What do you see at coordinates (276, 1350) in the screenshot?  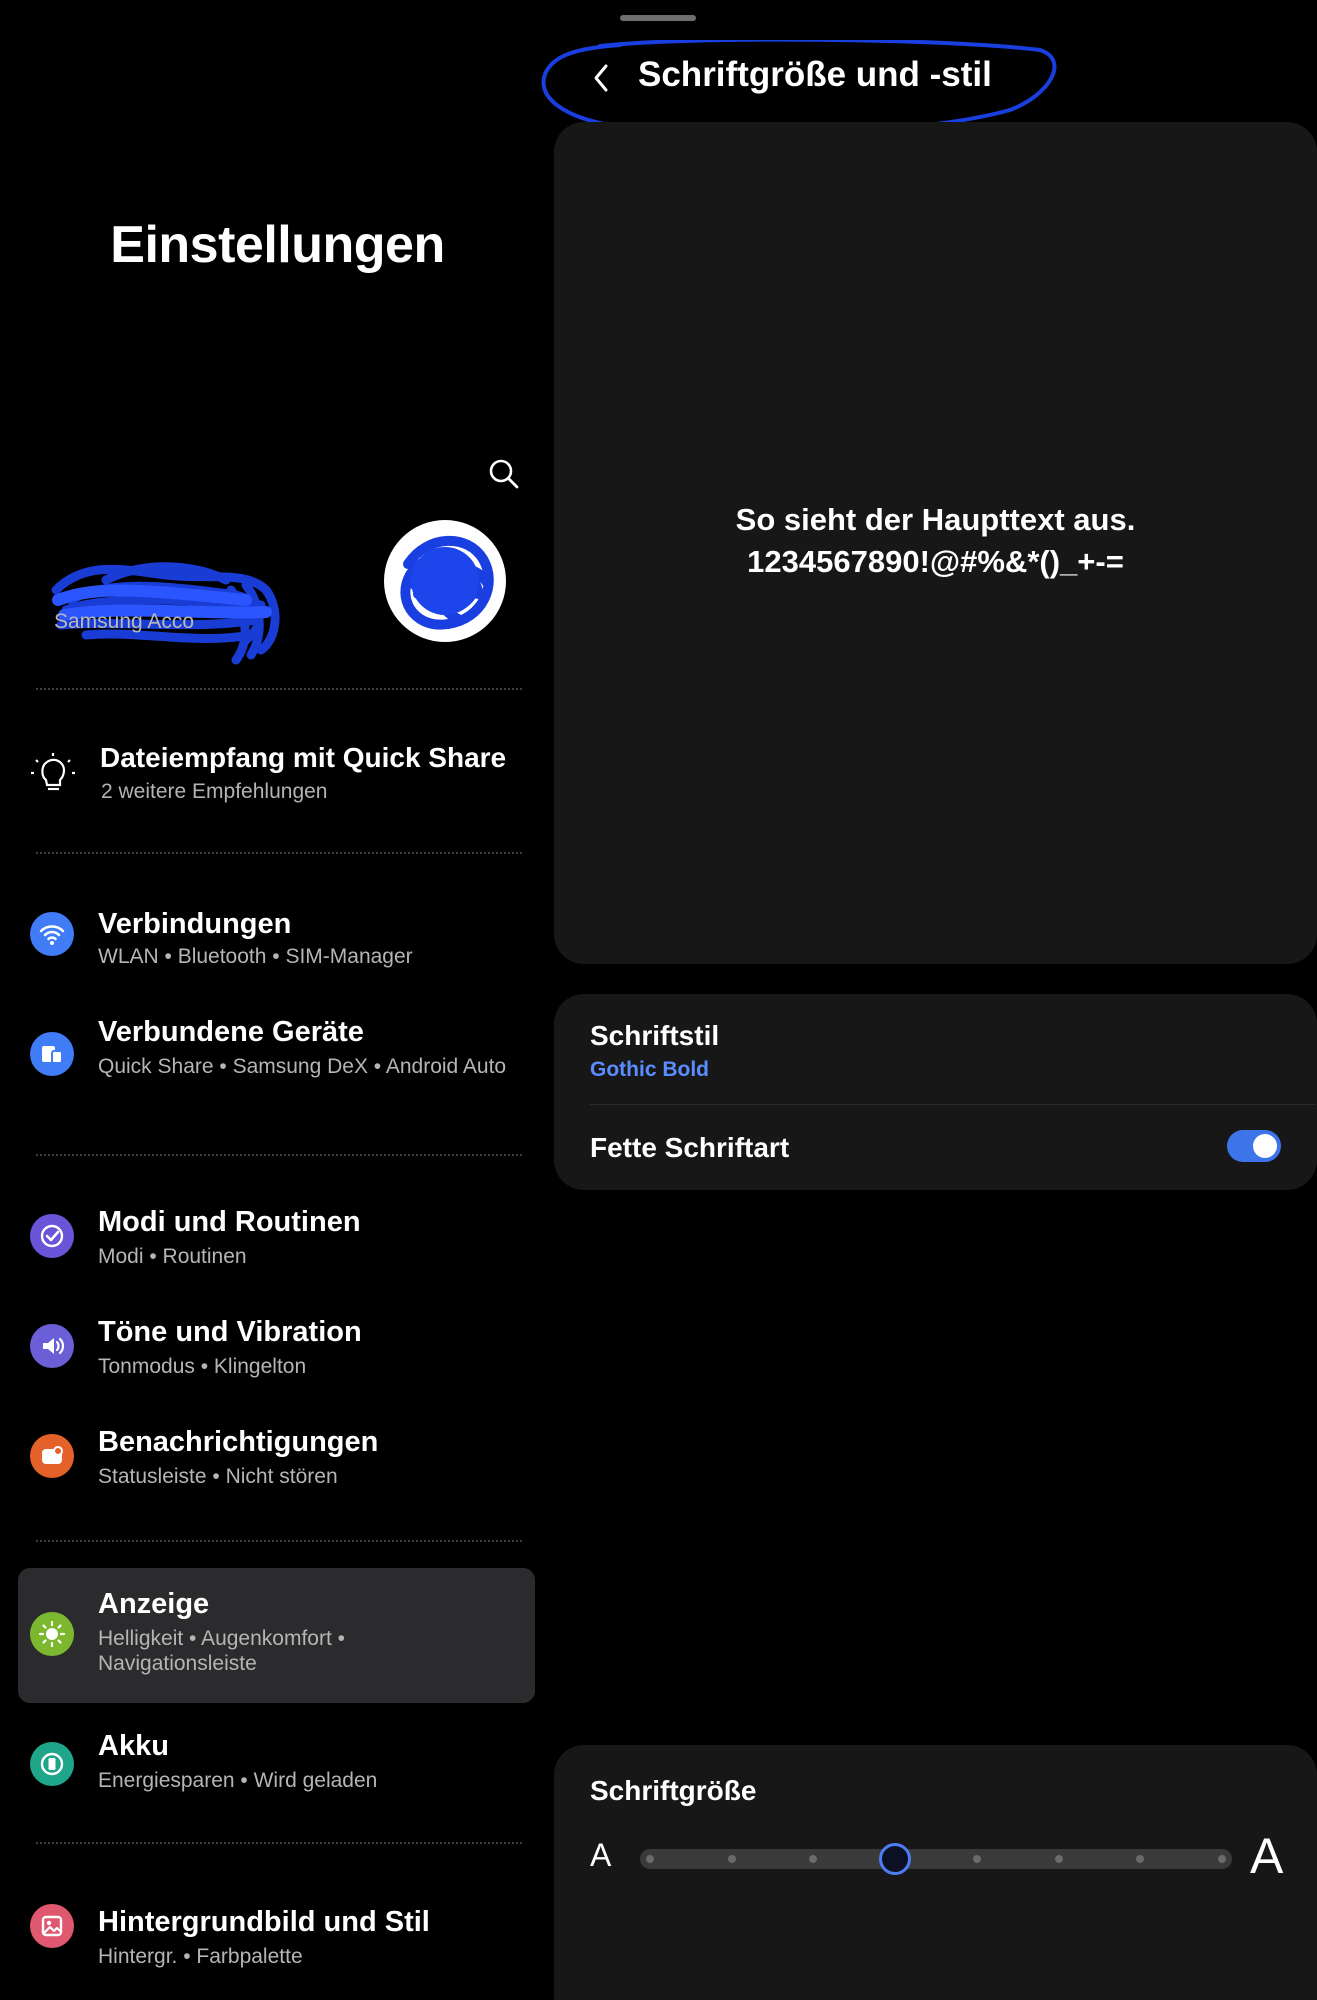 I see `settings-item-sounds: Töne und Vibration Tonmodus • Klingelton` at bounding box center [276, 1350].